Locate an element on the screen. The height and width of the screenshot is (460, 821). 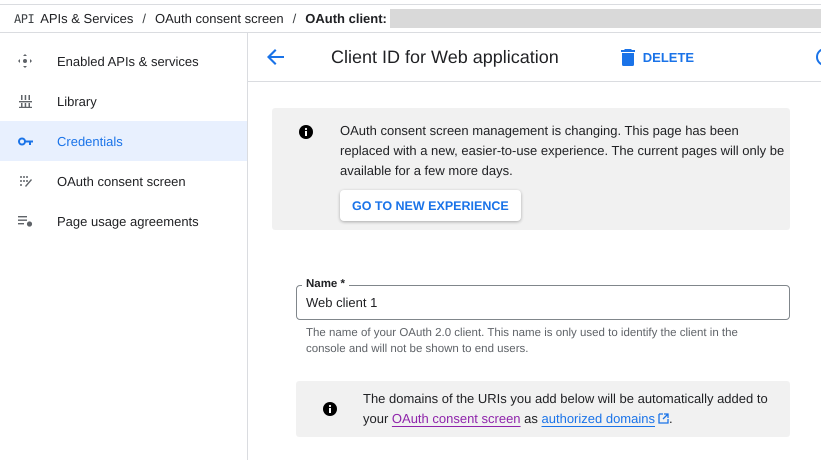
new-experience-button: GO TO NEW EXPERIENCE is located at coordinates (430, 205).